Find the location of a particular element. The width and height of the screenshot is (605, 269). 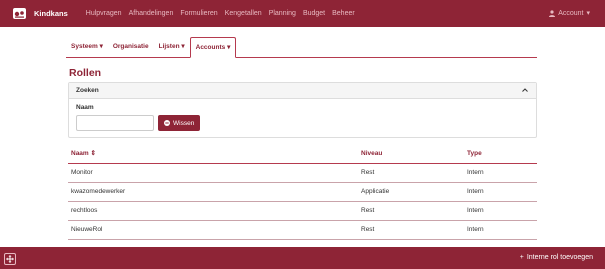

cell-naam: NieuweRol is located at coordinates (213, 230).